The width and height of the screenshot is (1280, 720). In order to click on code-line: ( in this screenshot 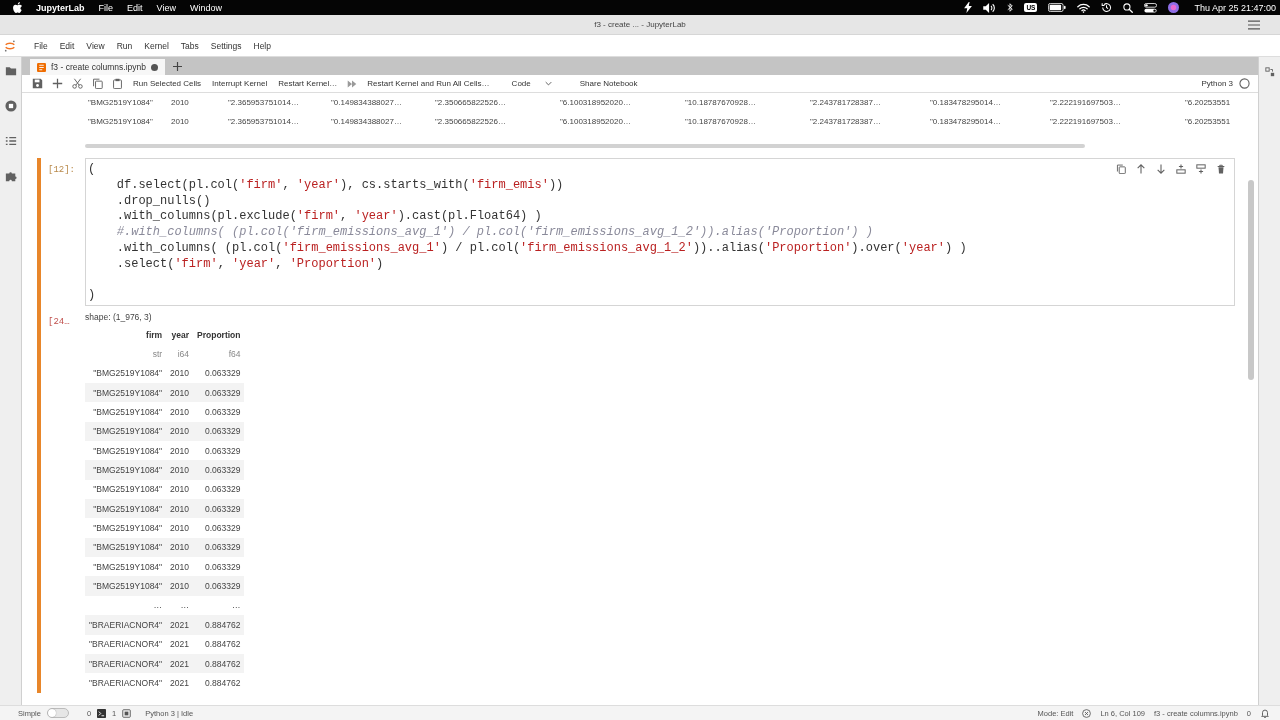, I will do `click(92, 170)`.